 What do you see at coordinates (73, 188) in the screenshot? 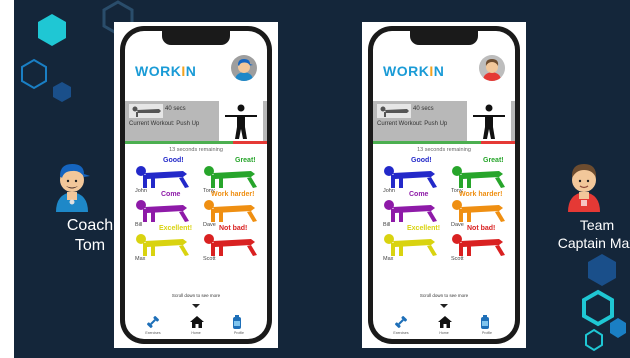
I see `coach-avatar-icon` at bounding box center [73, 188].